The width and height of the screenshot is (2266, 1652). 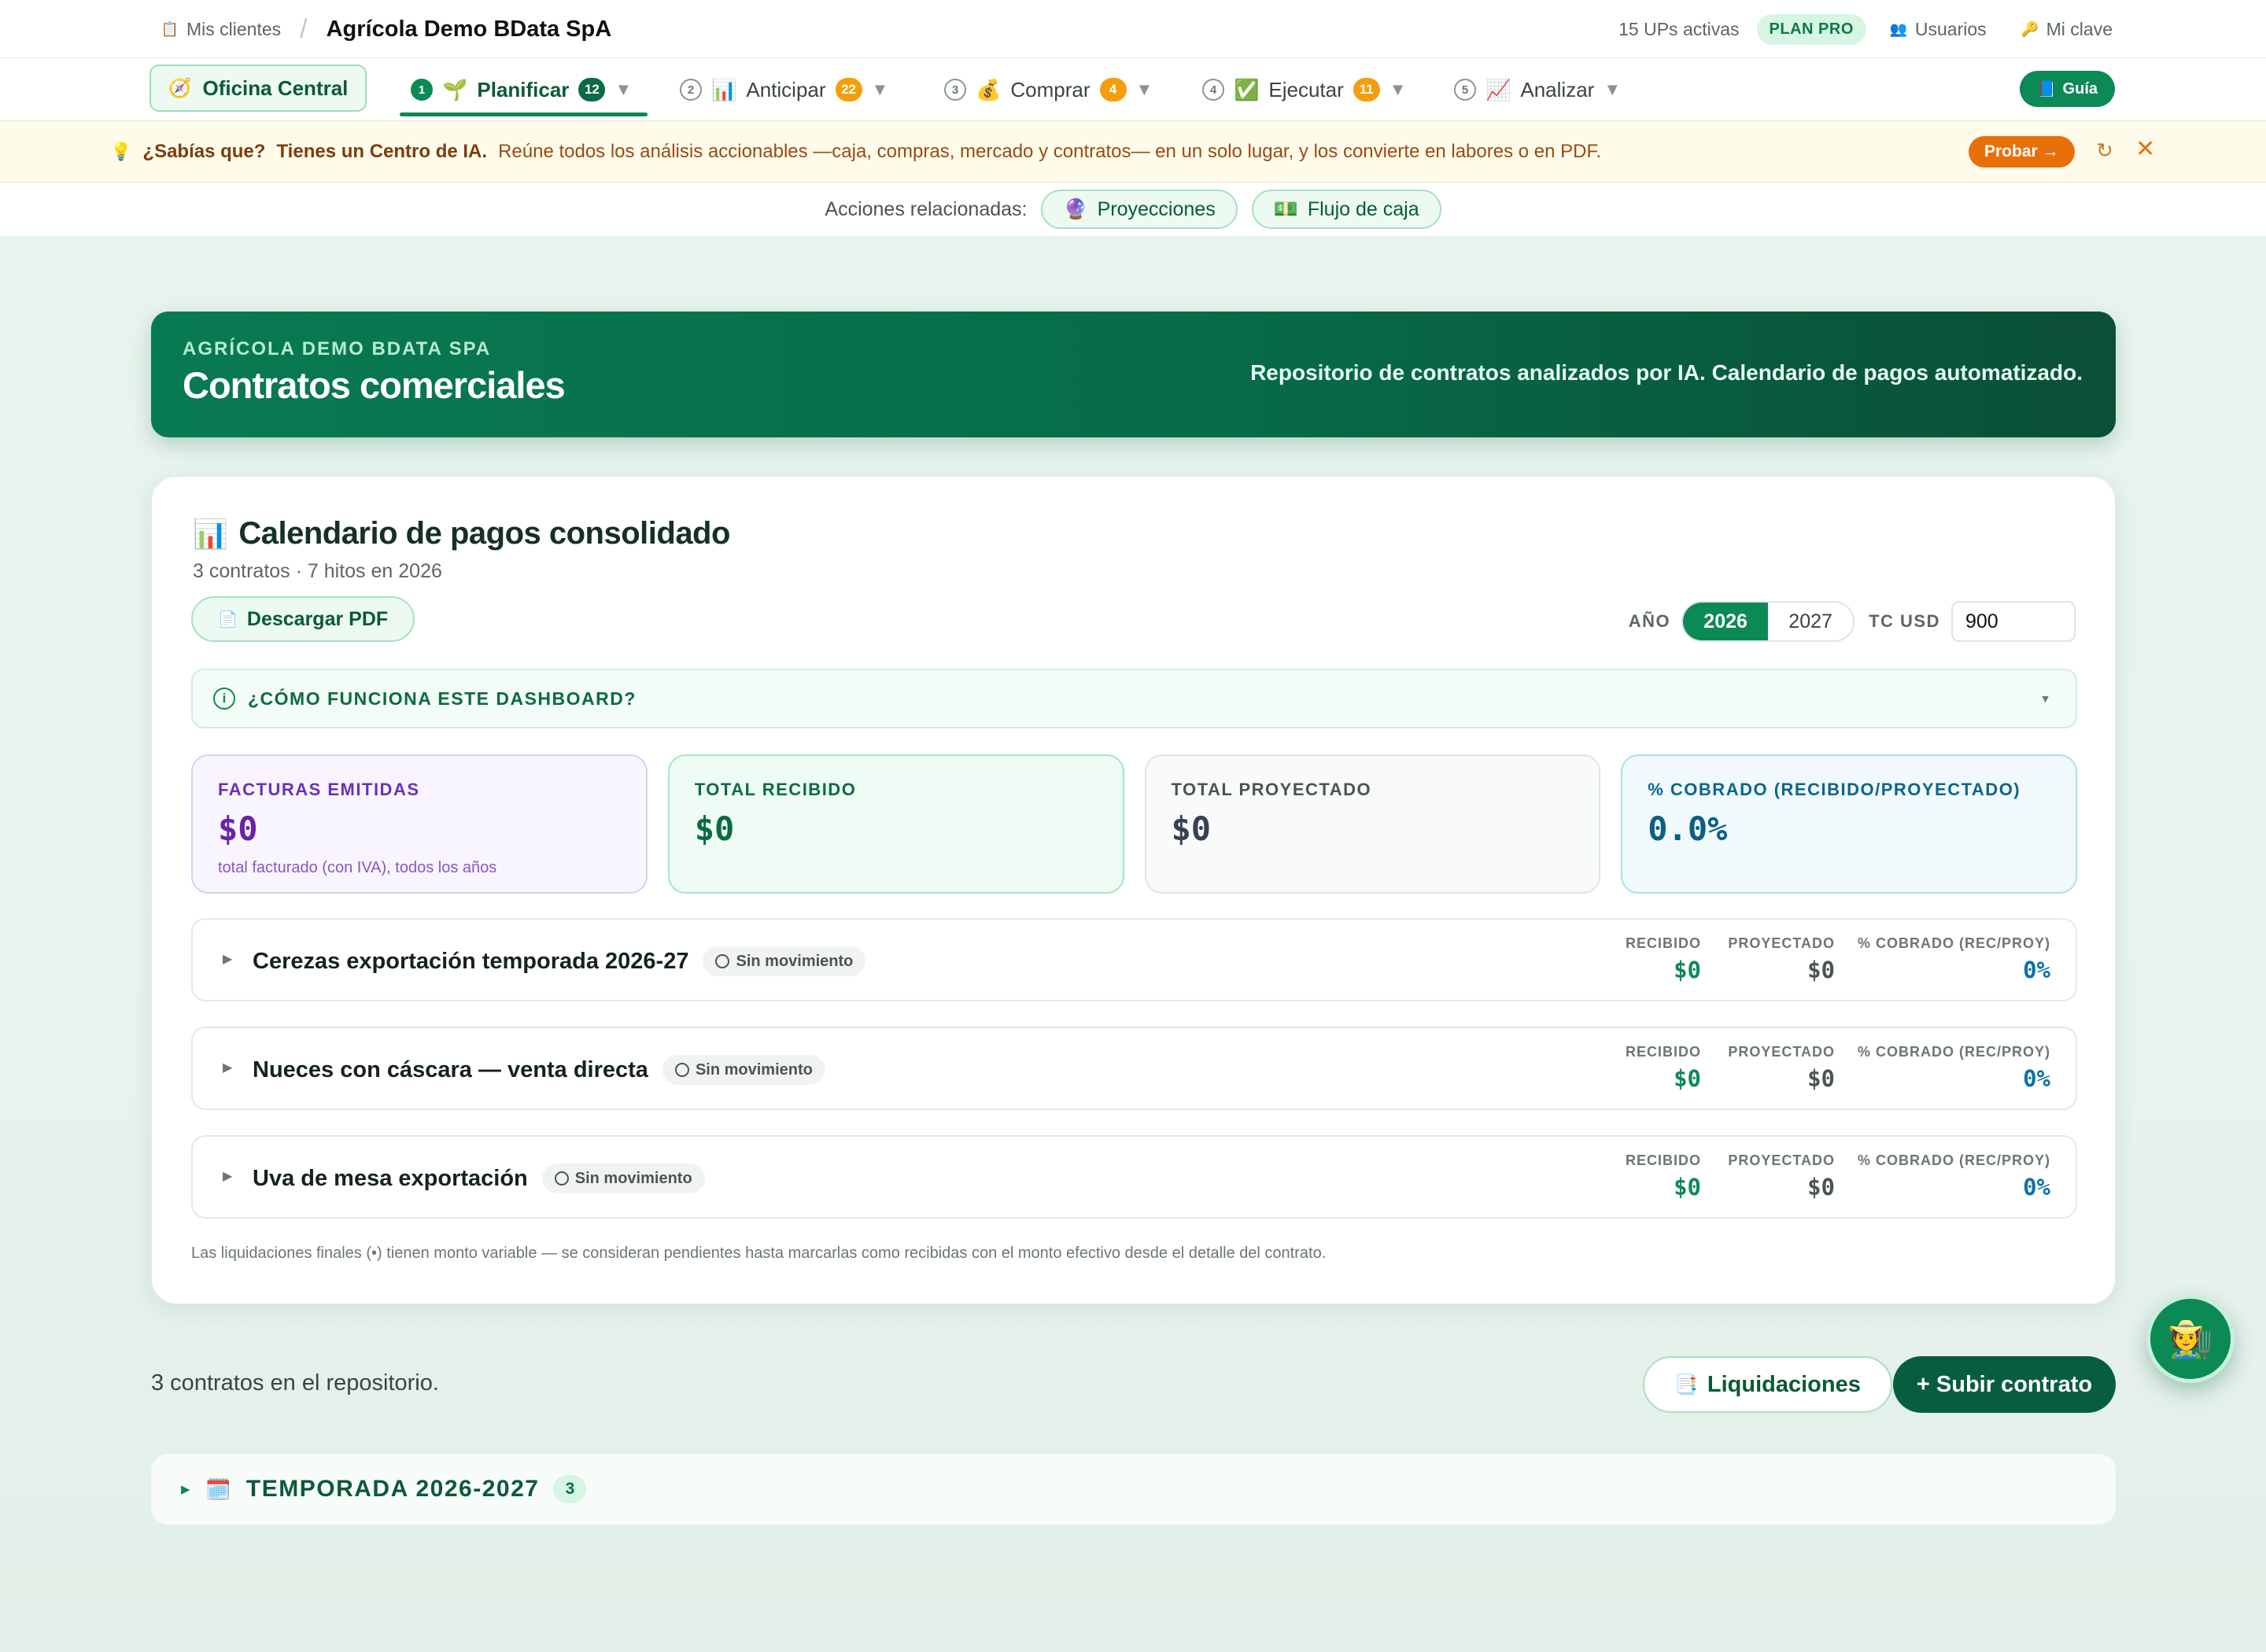 What do you see at coordinates (2104, 150) in the screenshot?
I see `refresh-icon: ↻` at bounding box center [2104, 150].